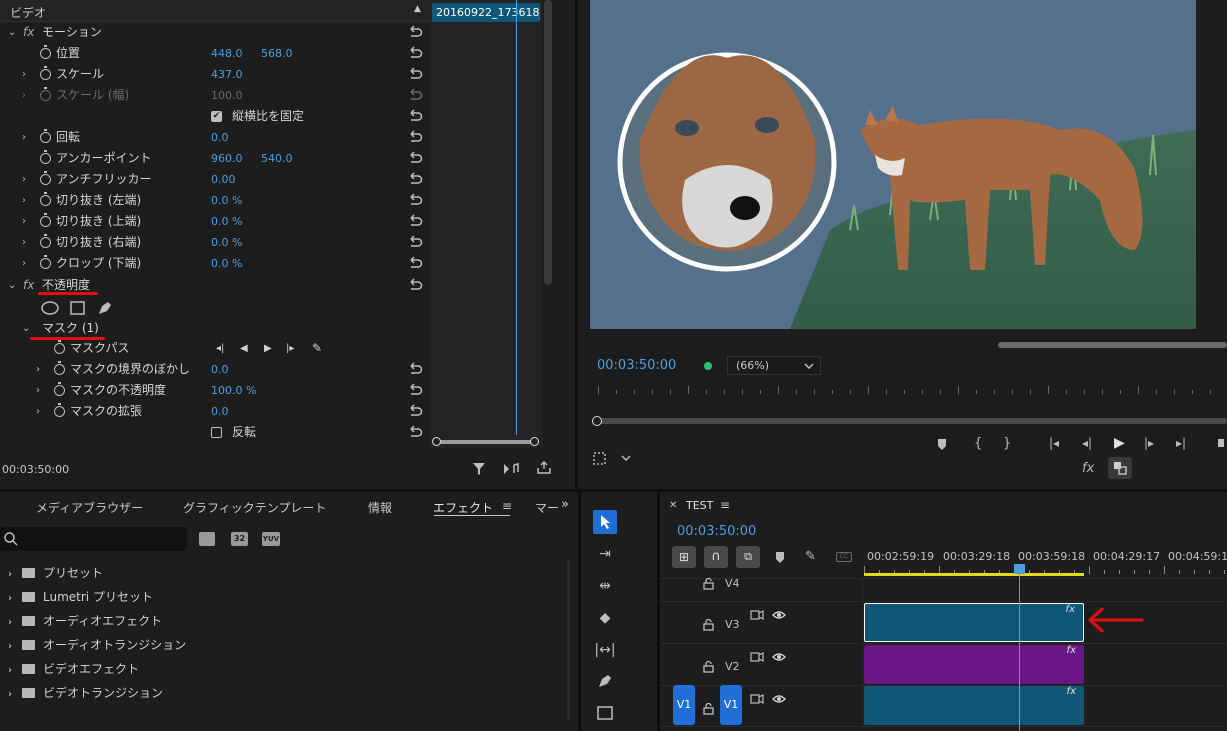 The image size is (1227, 731). I want to click on mask-property-row: › マスクの境界のぼかし 0.0, so click(215, 369).